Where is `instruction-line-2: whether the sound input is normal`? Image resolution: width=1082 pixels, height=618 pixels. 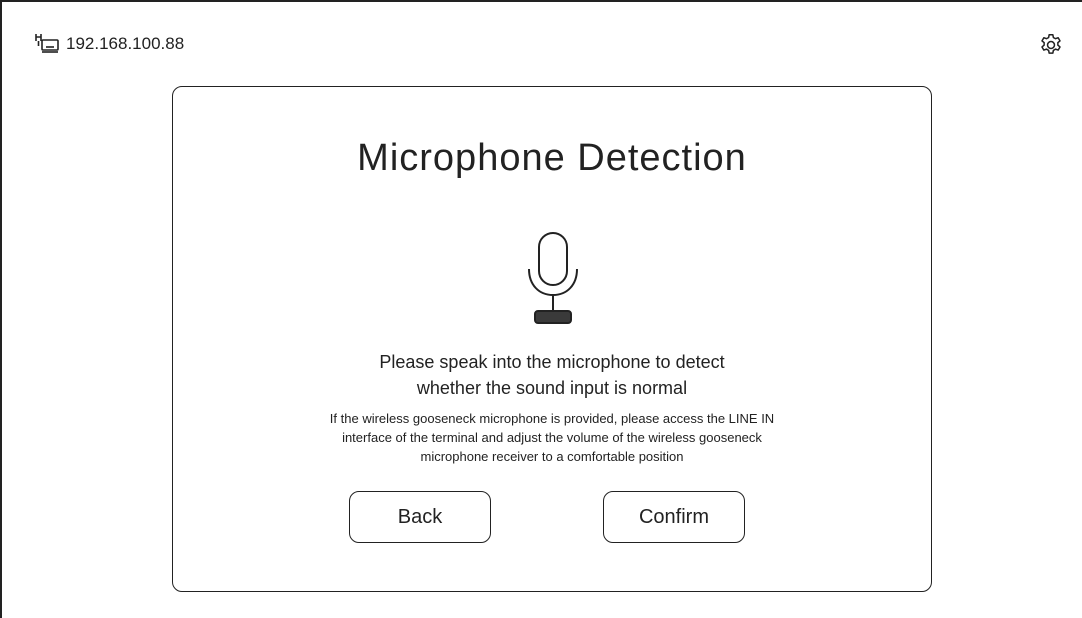 instruction-line-2: whether the sound input is normal is located at coordinates (552, 388).